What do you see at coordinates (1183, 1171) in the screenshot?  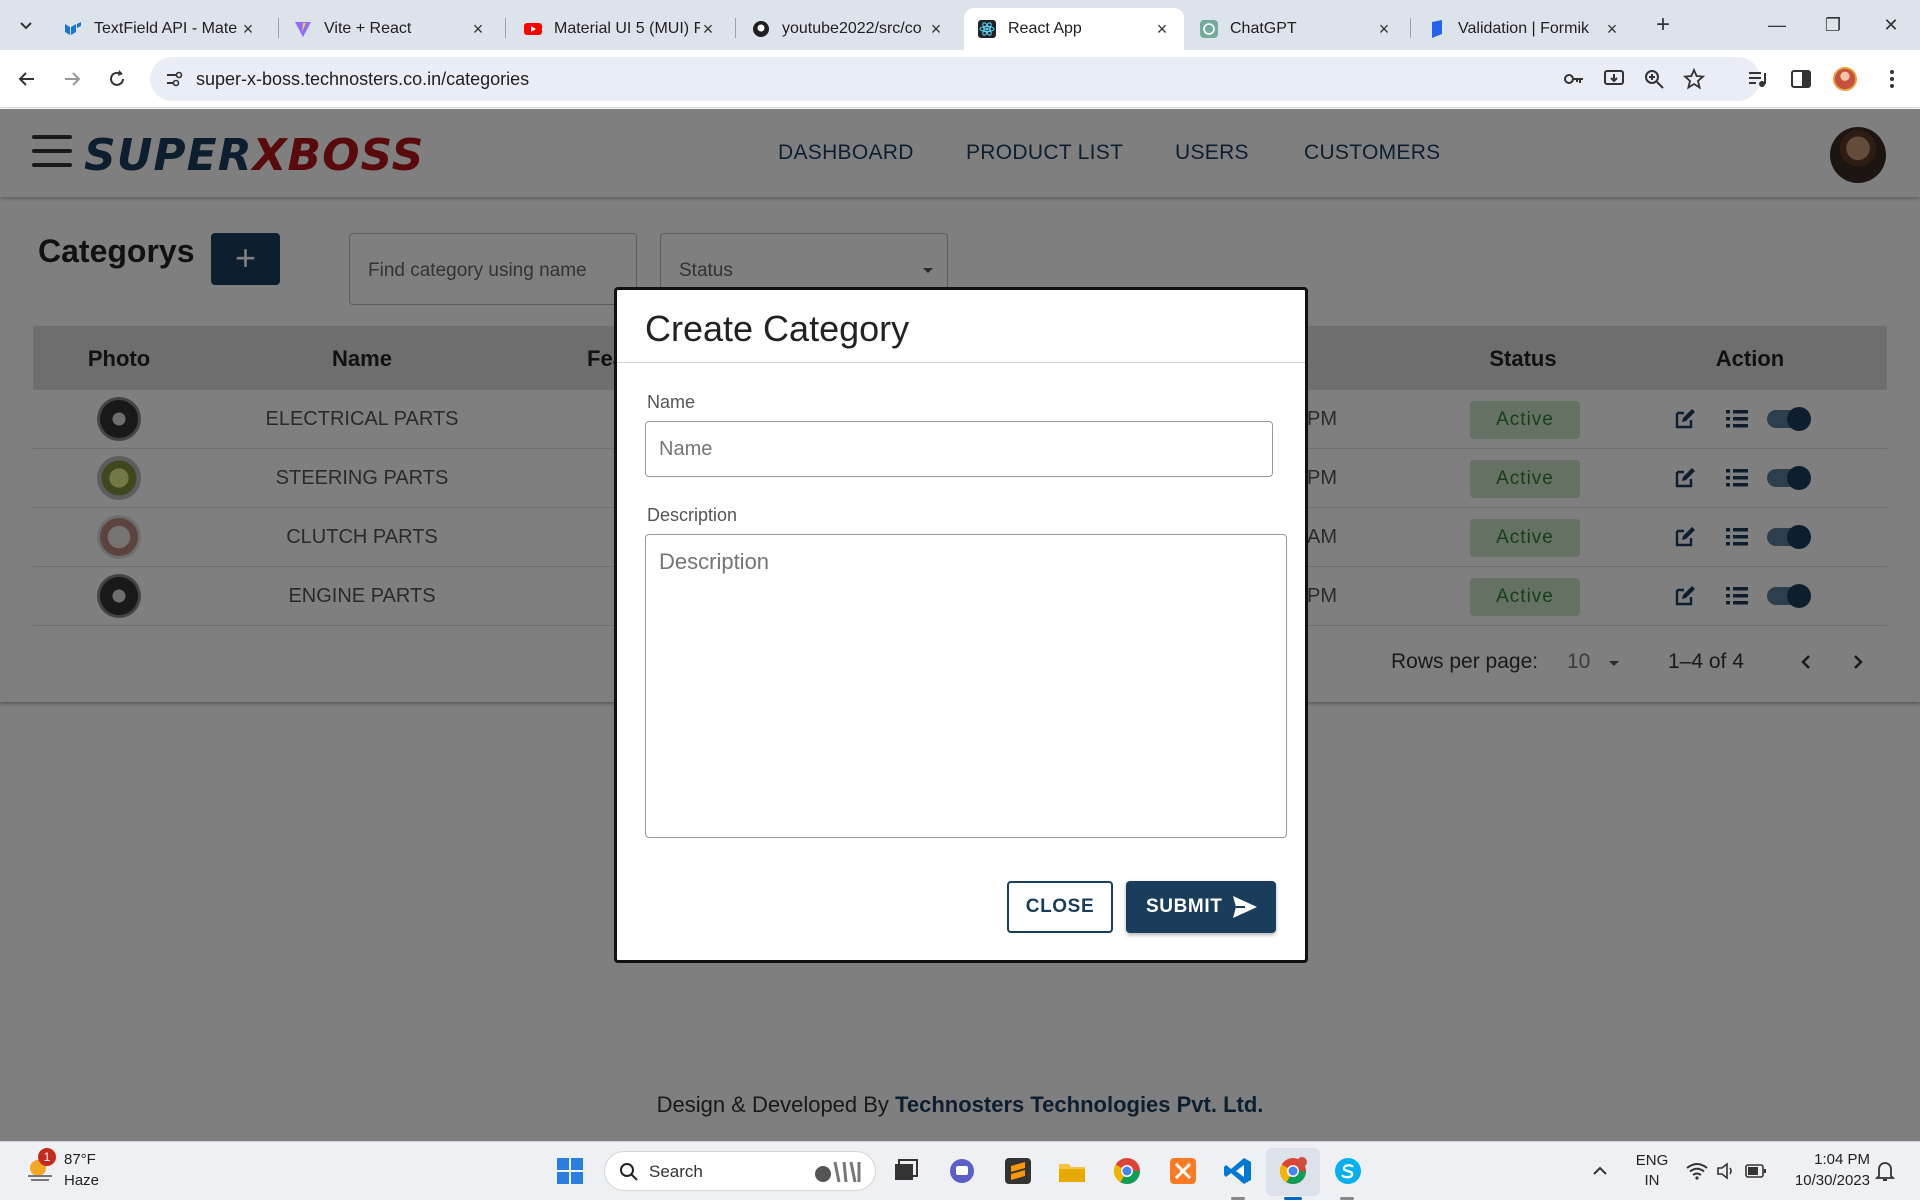 I see `xampp-icon` at bounding box center [1183, 1171].